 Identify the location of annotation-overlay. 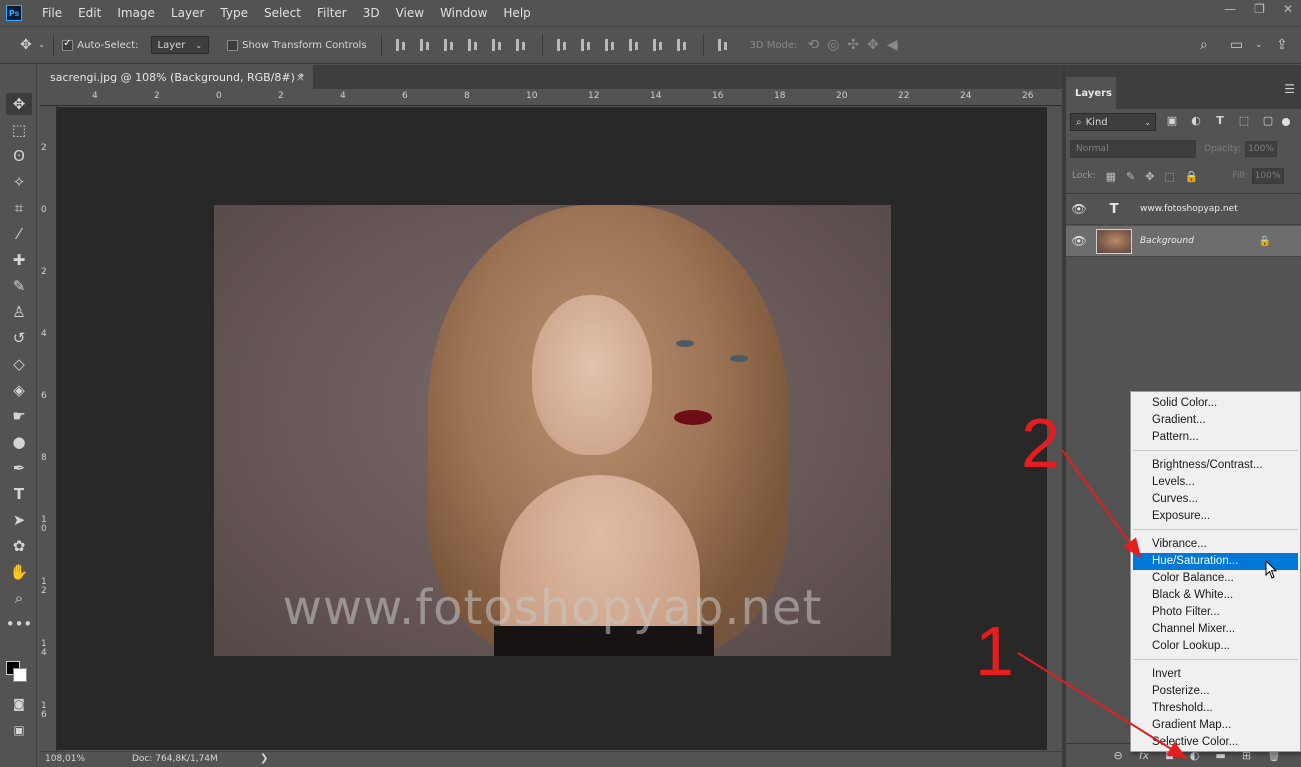
(1102, 604).